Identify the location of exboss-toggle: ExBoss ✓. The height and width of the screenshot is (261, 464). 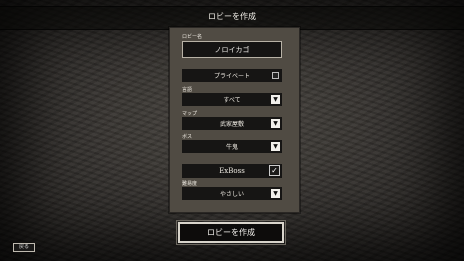
(232, 171).